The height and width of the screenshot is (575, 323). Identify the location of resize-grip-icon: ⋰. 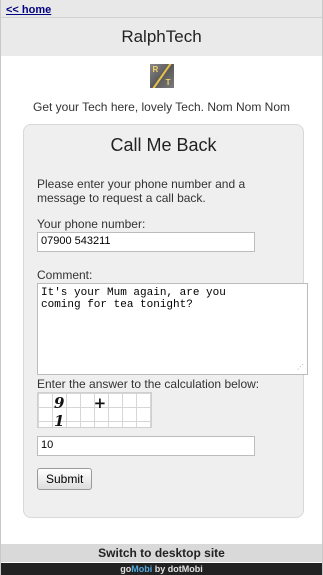
(301, 368).